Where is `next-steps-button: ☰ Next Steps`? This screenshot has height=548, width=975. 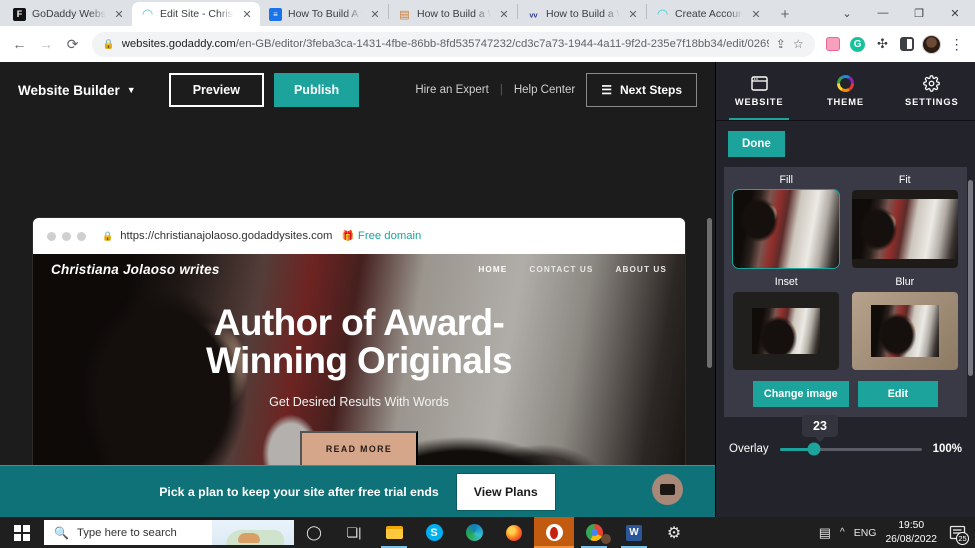 next-steps-button: ☰ Next Steps is located at coordinates (641, 90).